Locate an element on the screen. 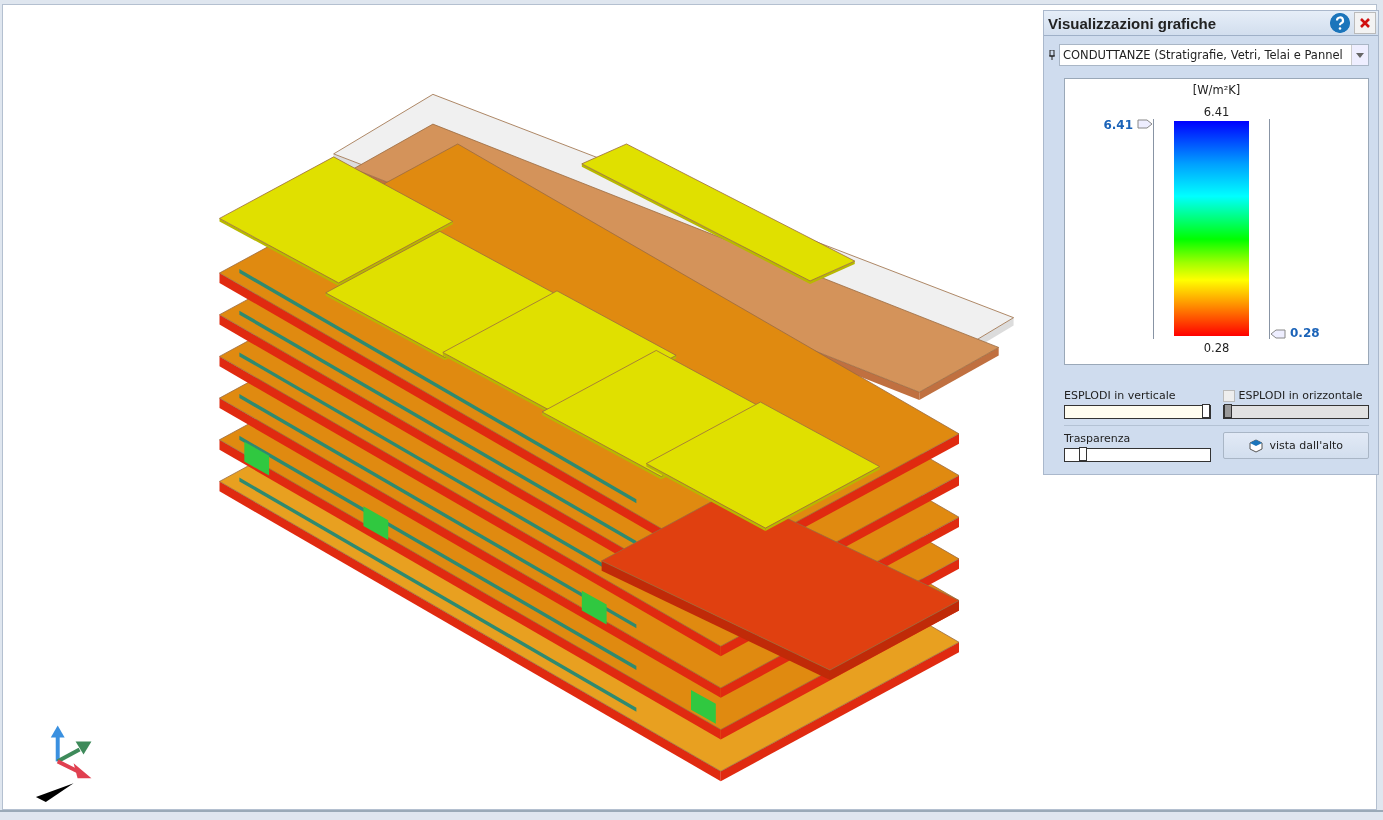 This screenshot has width=1383, height=820. upper-handle-value: 6.41 is located at coordinates (1118, 125).